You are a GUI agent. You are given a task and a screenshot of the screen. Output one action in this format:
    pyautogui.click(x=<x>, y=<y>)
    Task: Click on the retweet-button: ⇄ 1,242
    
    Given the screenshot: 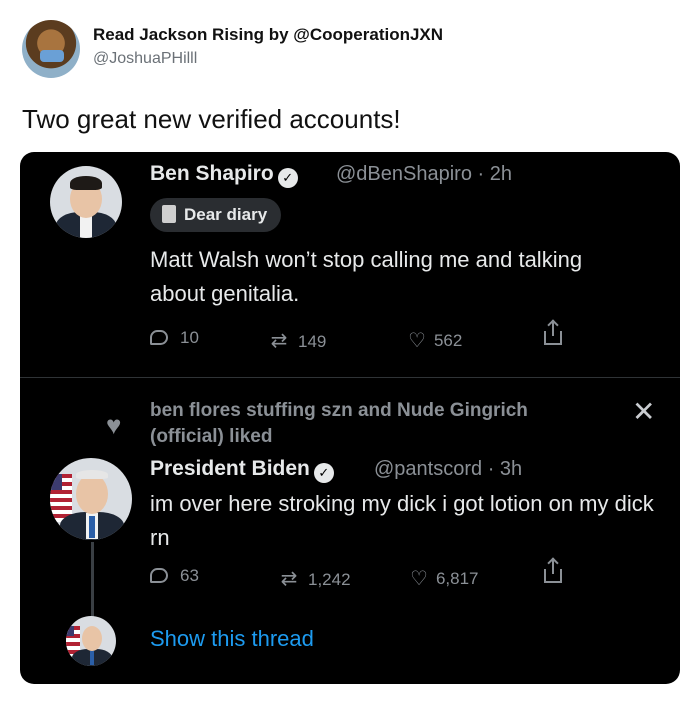 What is the action you would take?
    pyautogui.click(x=314, y=578)
    